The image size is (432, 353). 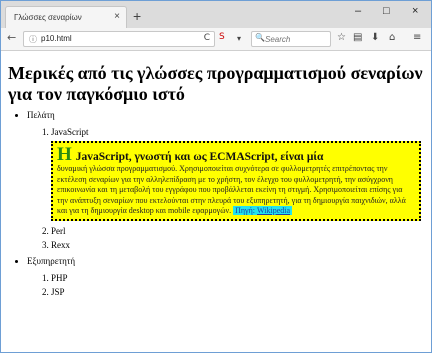 I want to click on browser-tab: Γλώσσες σεναρίων ×, so click(x=66, y=17).